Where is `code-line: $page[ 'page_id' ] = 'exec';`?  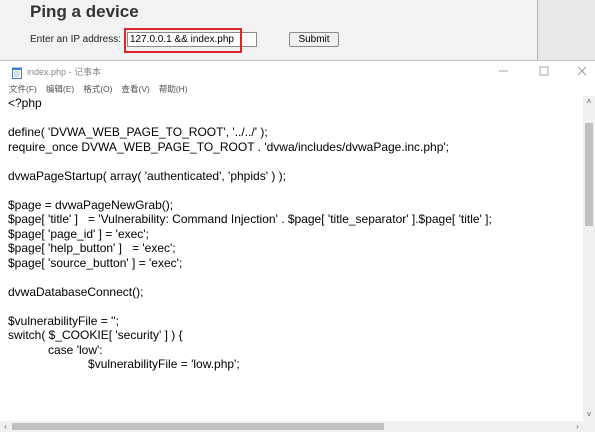 code-line: $page[ 'page_id' ] = 'exec'; is located at coordinates (78, 233).